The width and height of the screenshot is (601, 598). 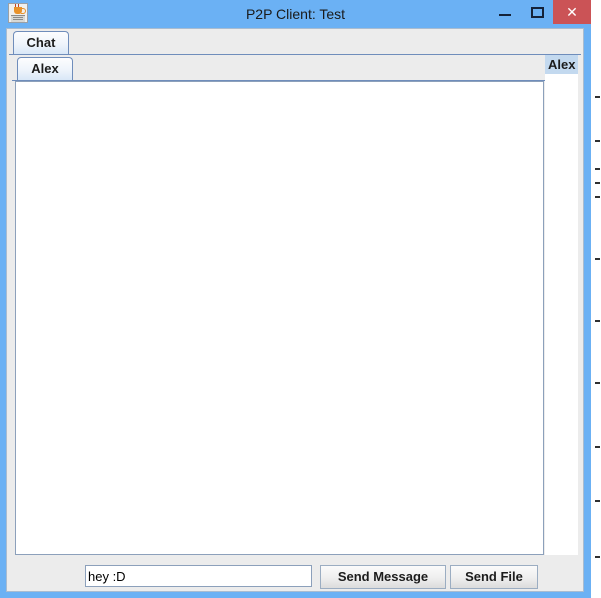 I want to click on maximize-icon, so click(x=537, y=12).